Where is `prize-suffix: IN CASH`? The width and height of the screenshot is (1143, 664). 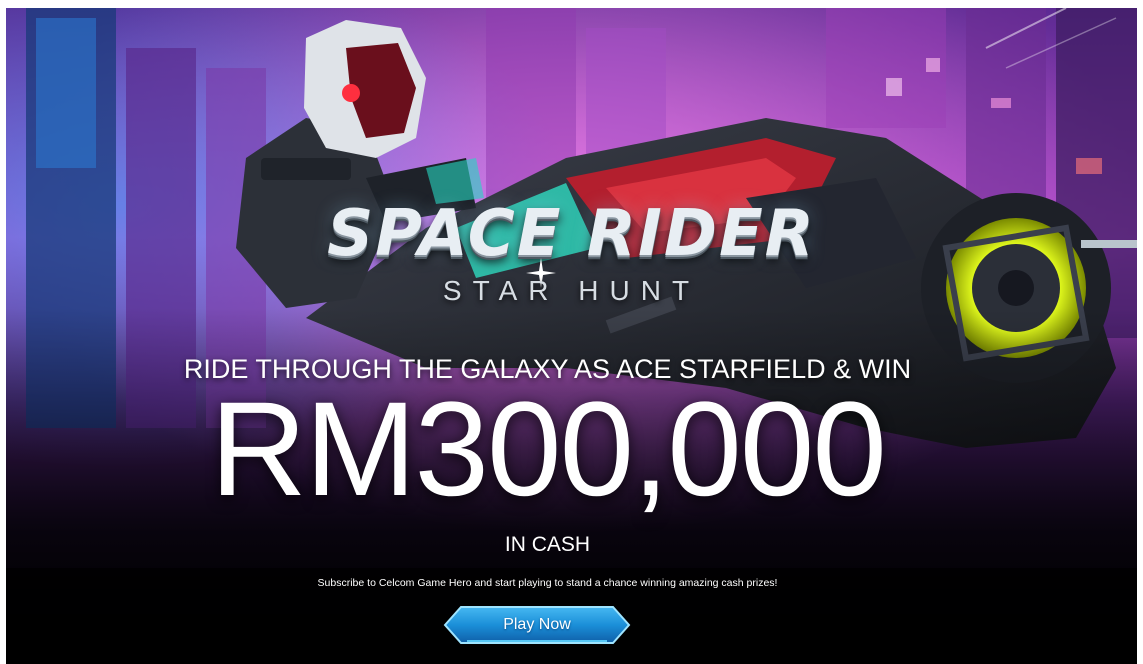
prize-suffix: IN CASH is located at coordinates (547, 544).